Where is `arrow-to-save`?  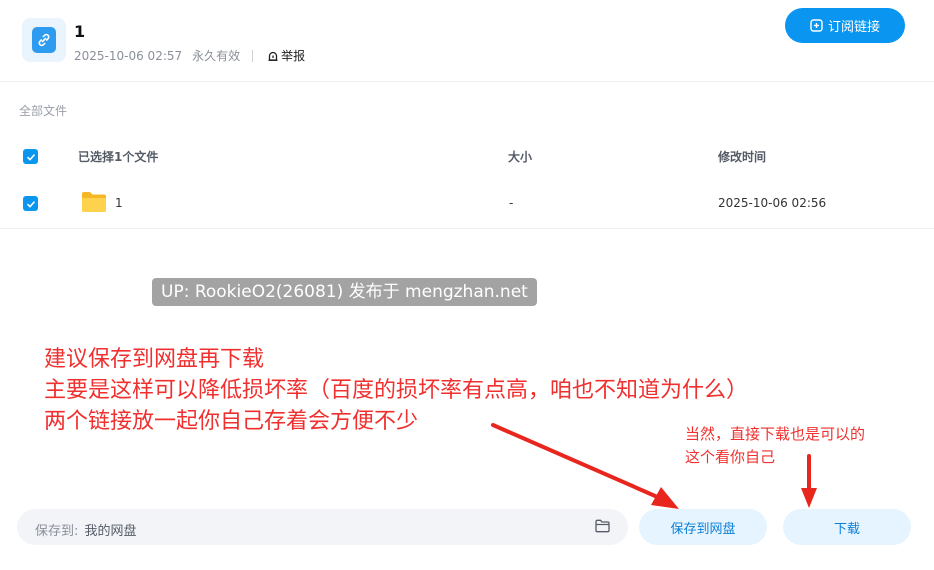 arrow-to-save is located at coordinates (577, 462).